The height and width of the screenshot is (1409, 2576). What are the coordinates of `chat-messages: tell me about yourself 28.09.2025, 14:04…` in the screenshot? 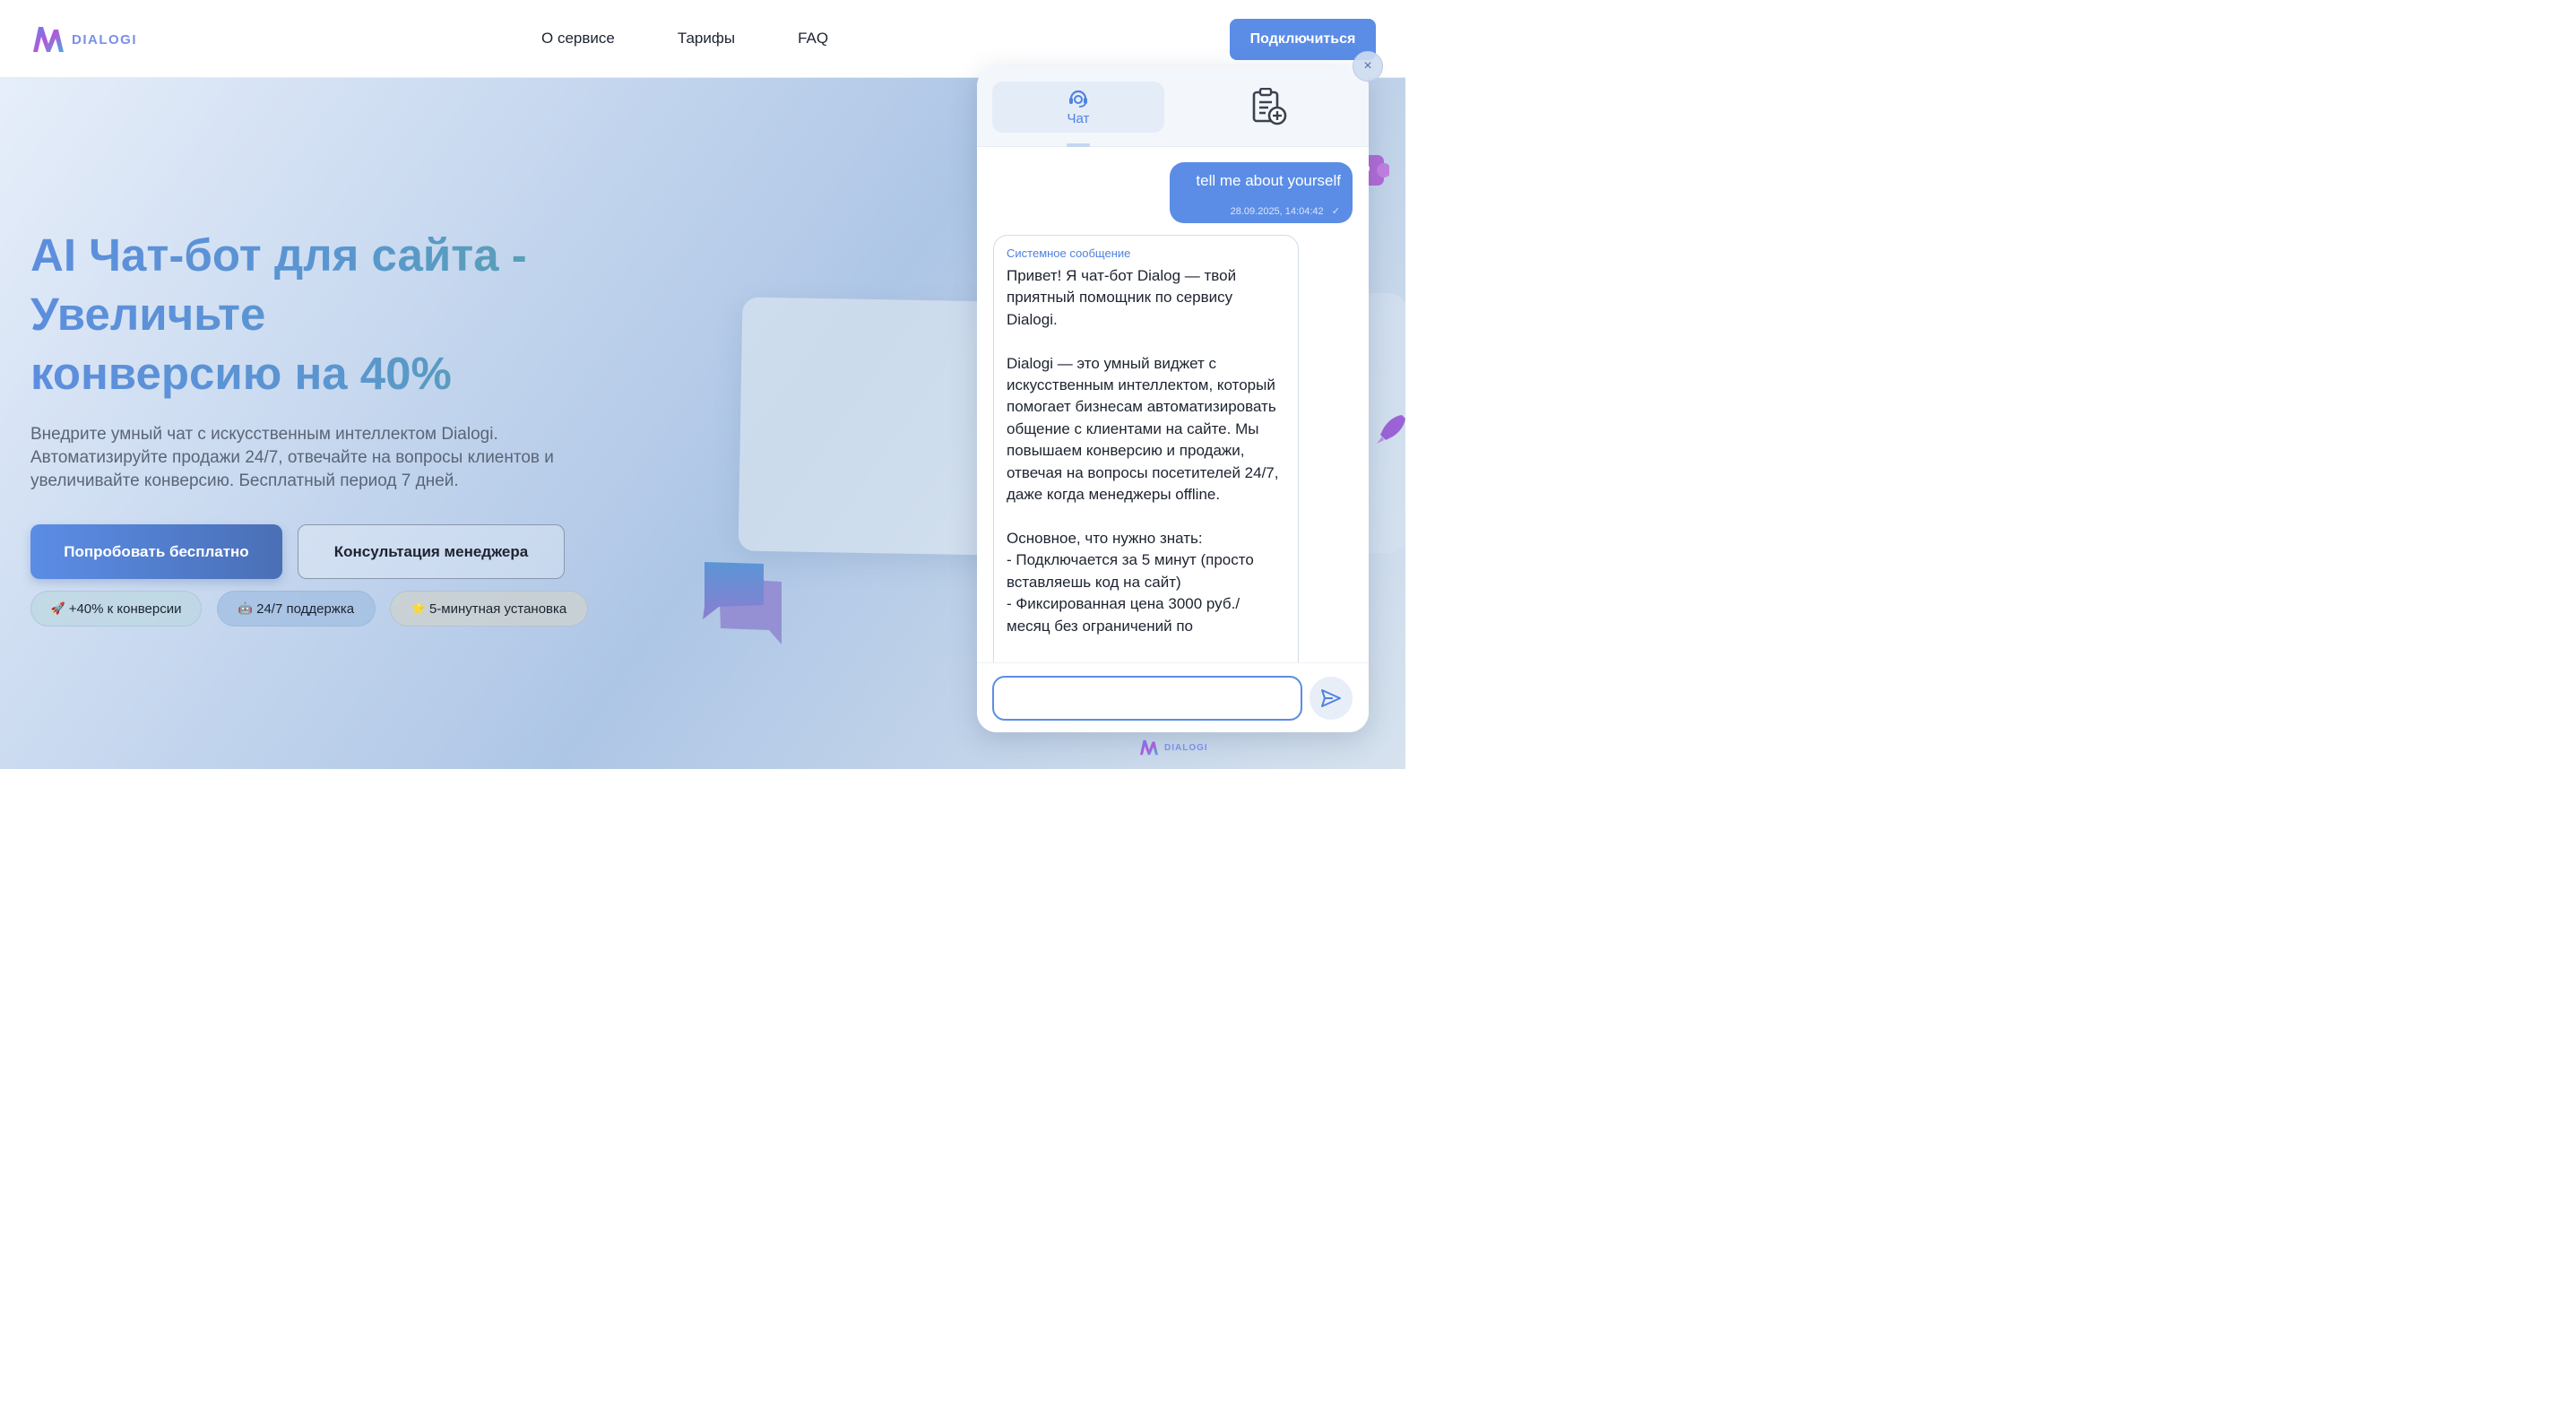 It's located at (1173, 415).